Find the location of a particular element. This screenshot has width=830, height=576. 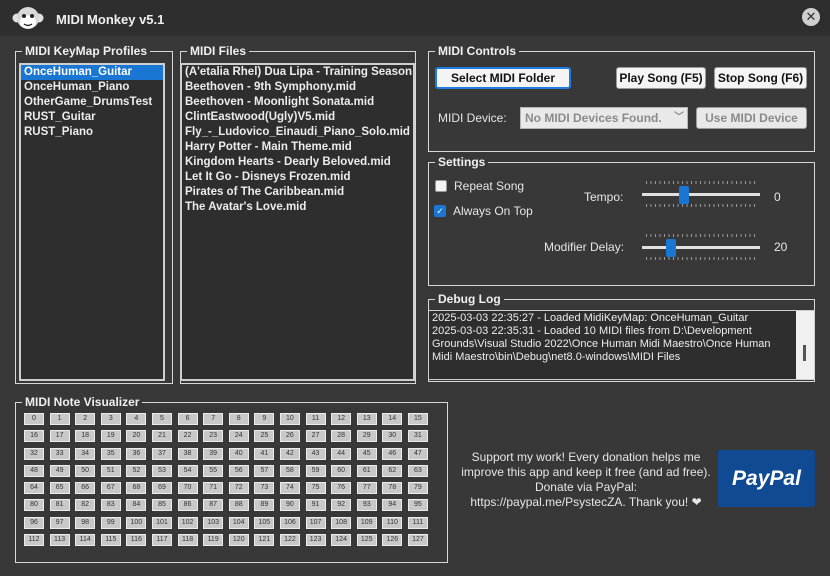

tempo-slider-thumb is located at coordinates (683, 195).